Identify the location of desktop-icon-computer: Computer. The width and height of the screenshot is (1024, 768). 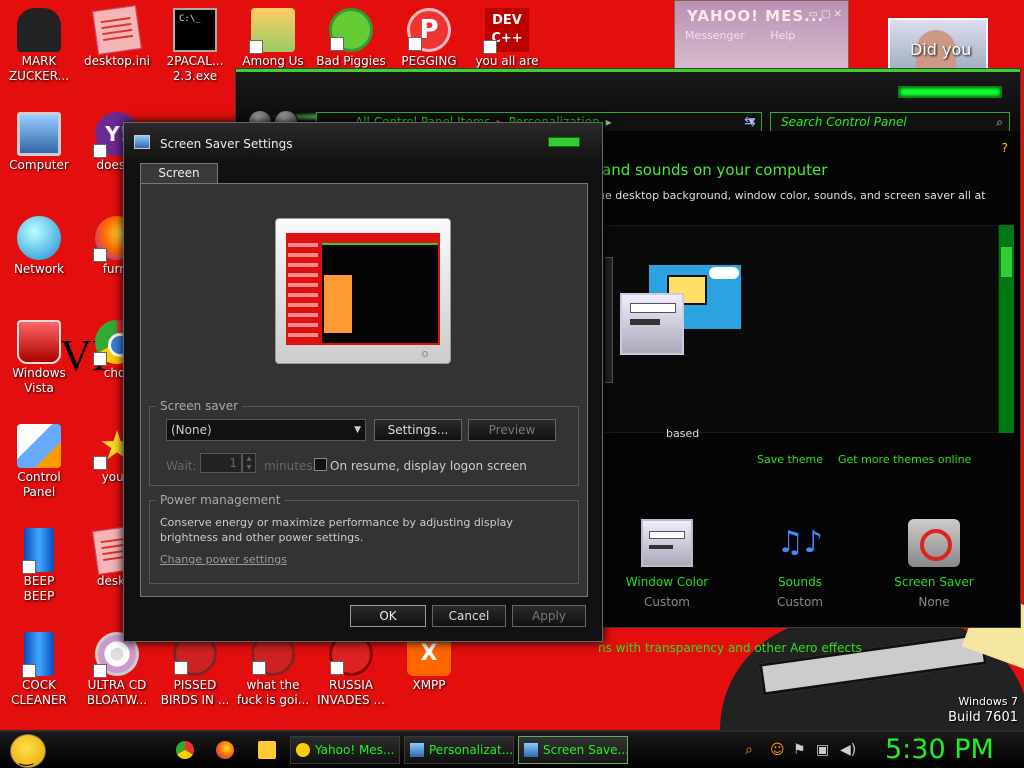
(39, 142).